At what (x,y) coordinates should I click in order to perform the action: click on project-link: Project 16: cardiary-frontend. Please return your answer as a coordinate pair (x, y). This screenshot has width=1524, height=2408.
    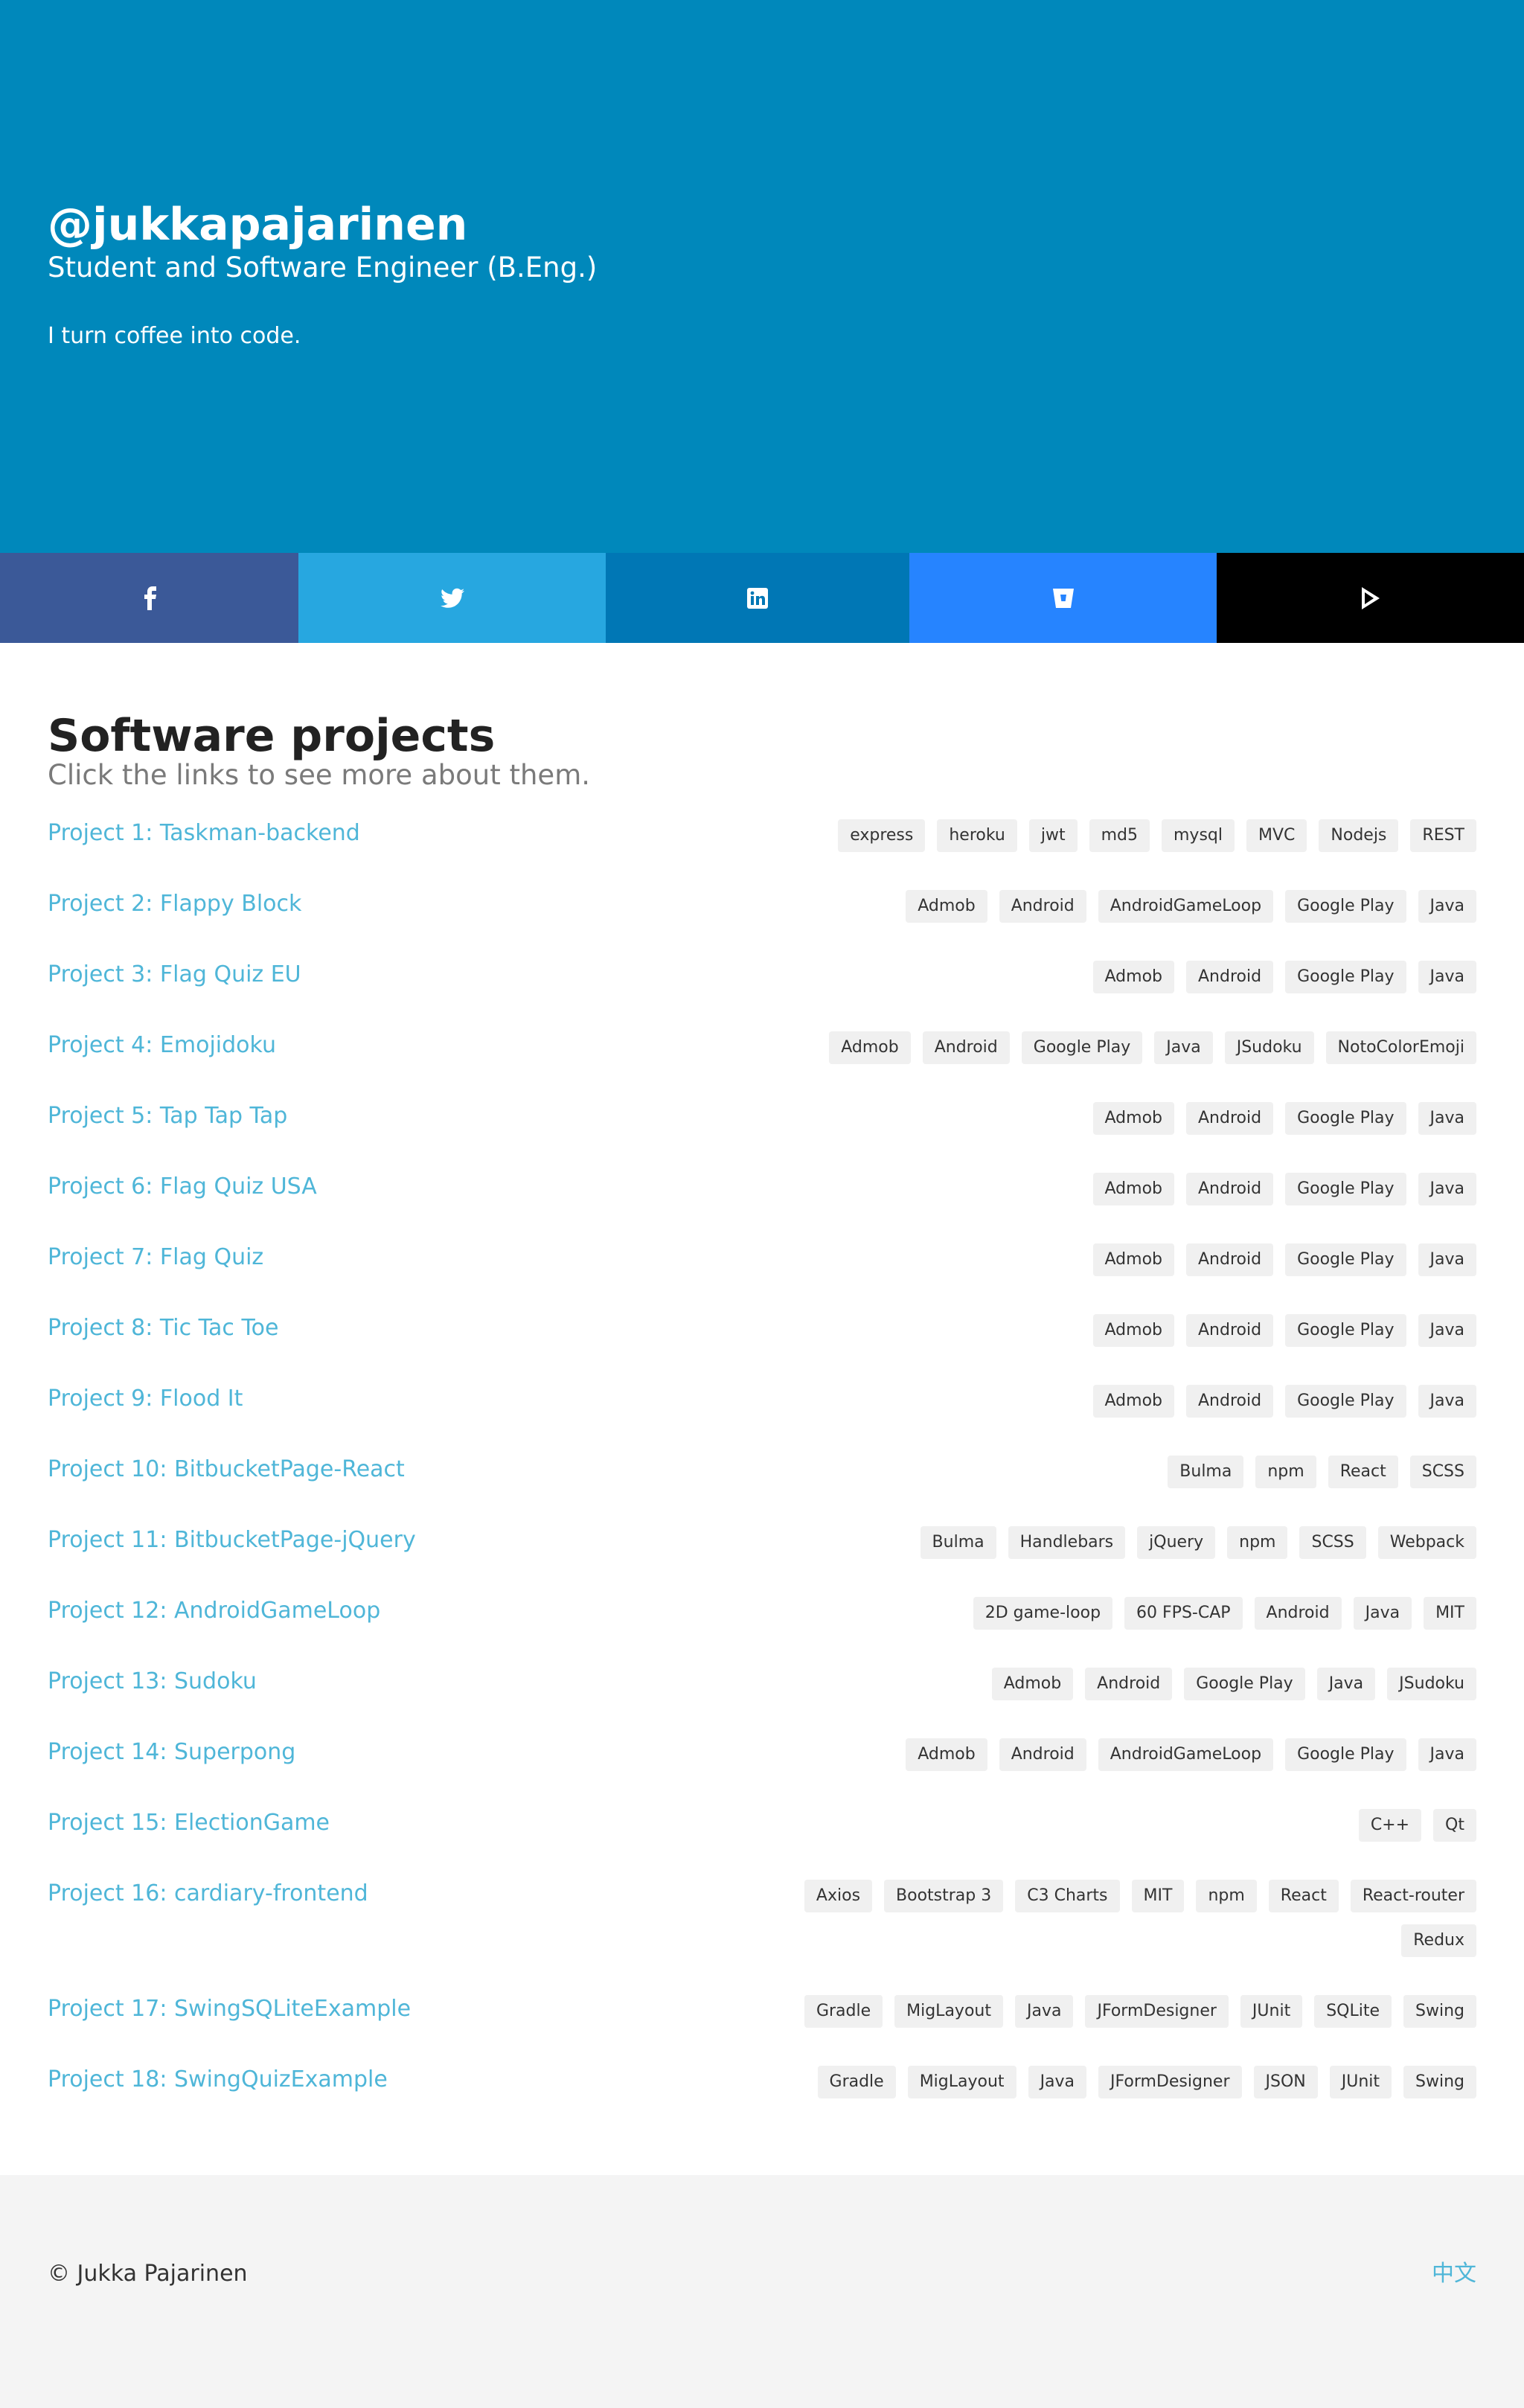
    Looking at the image, I should click on (208, 1893).